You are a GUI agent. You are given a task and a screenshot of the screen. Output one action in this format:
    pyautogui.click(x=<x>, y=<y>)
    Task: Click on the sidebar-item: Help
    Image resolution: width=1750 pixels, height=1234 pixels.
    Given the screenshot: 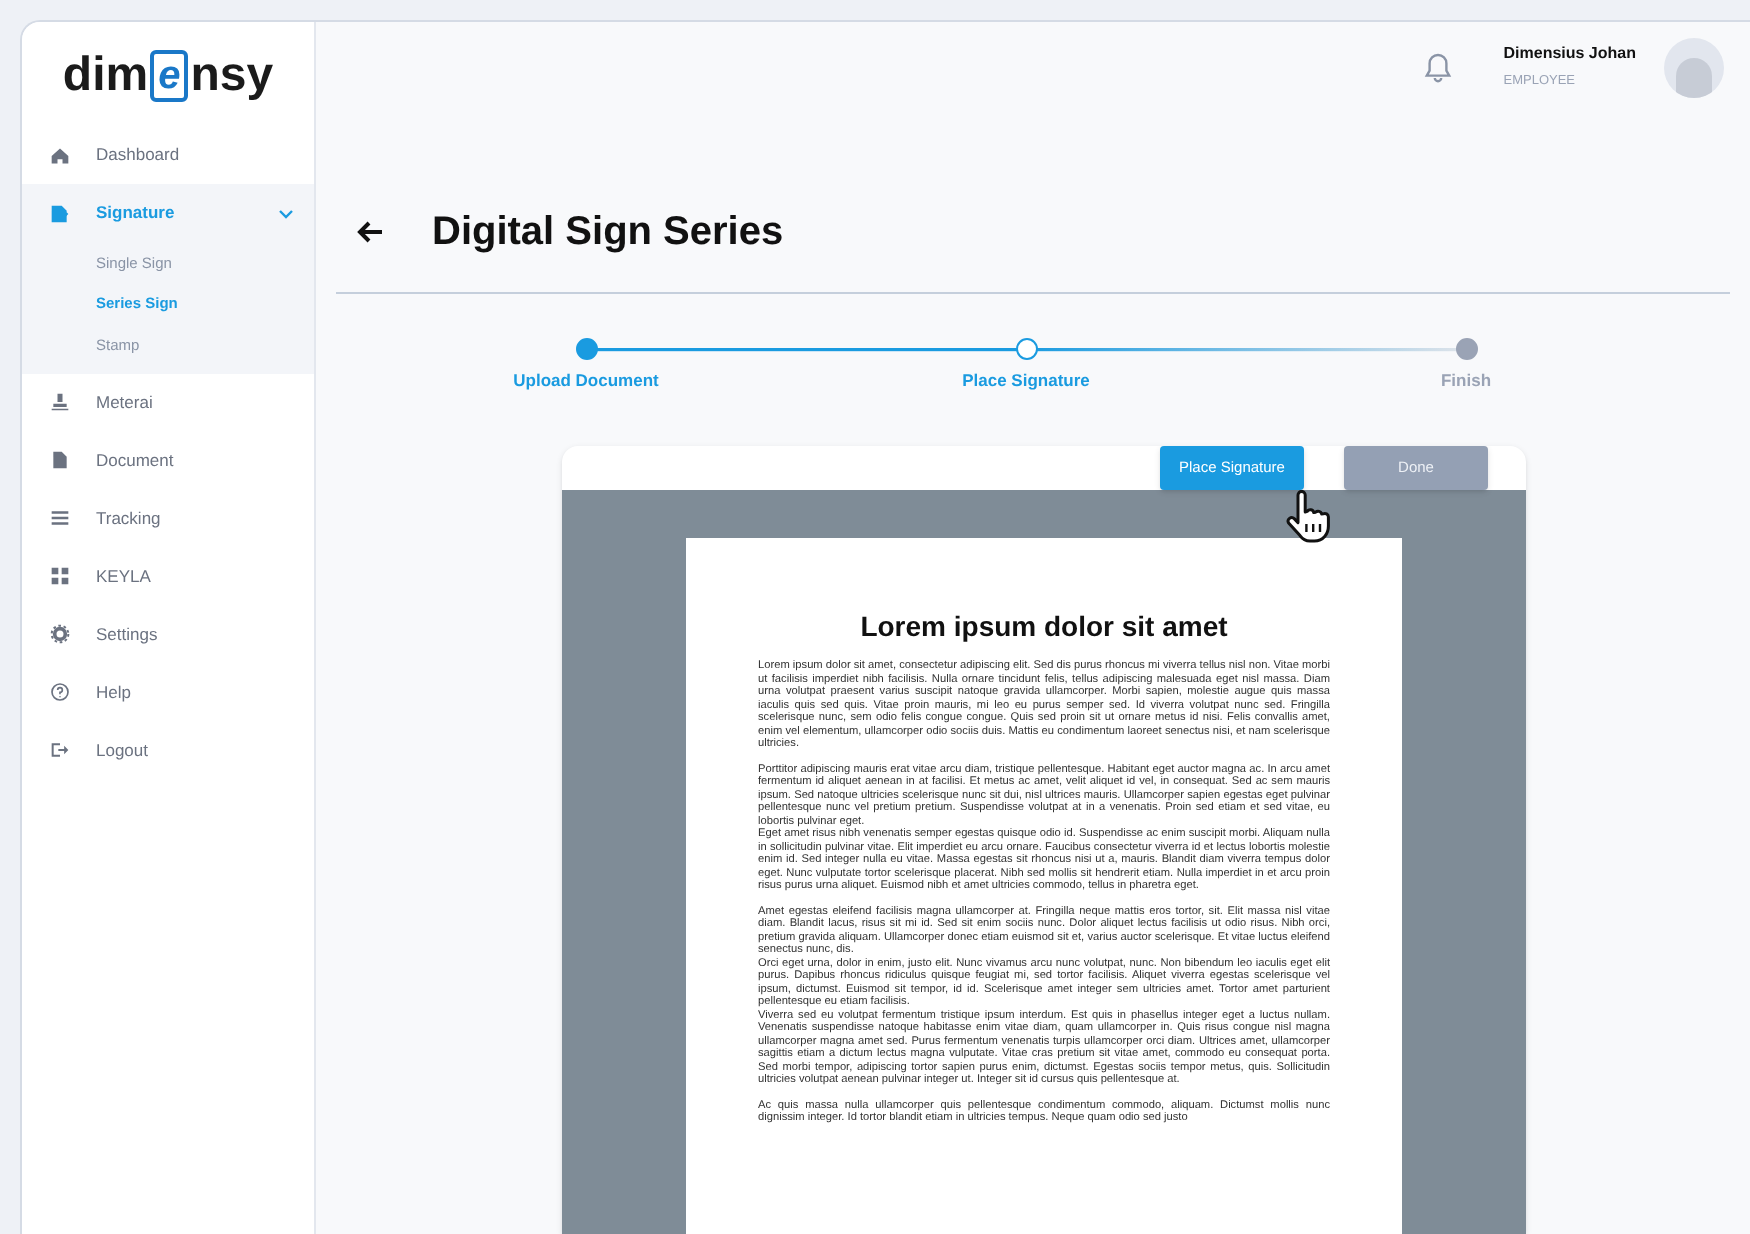 What is the action you would take?
    pyautogui.click(x=168, y=692)
    